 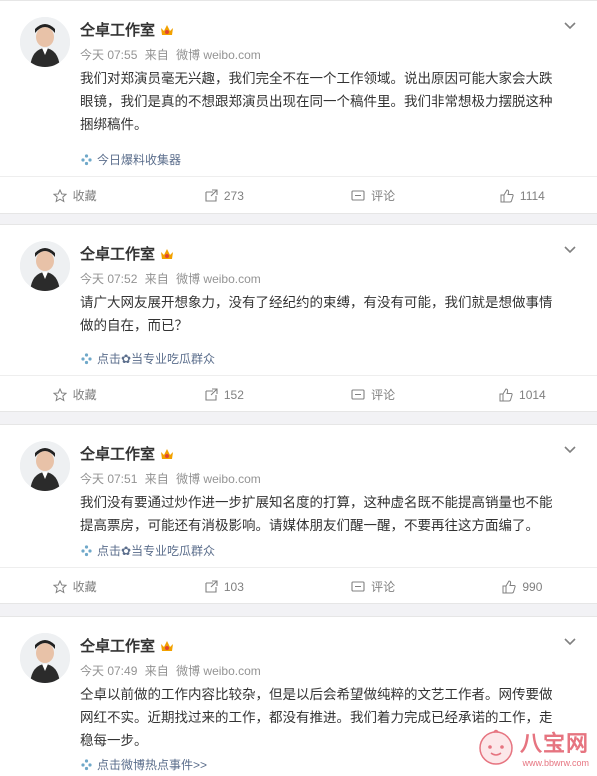 I want to click on like-count: 1014, so click(x=532, y=394).